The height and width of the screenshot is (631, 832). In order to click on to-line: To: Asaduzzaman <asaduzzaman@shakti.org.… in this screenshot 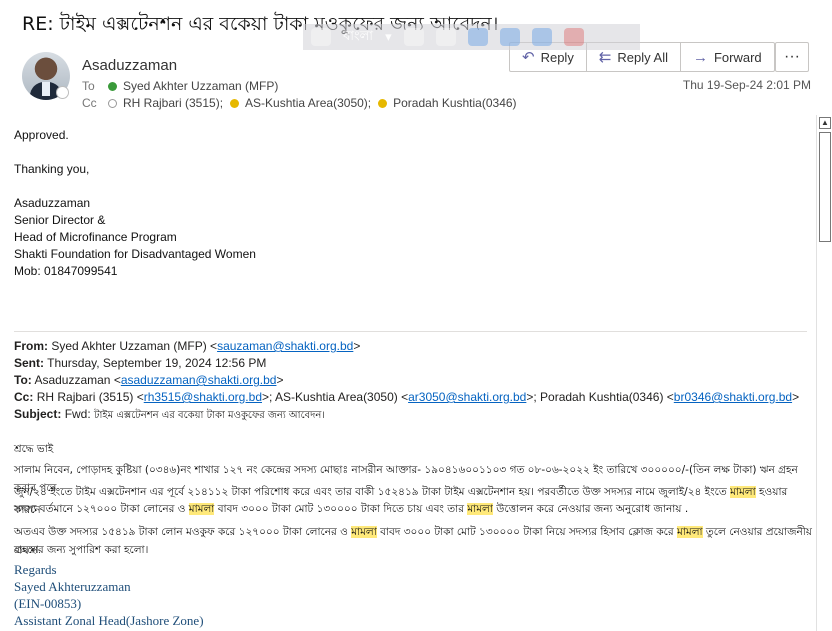, I will do `click(149, 380)`.